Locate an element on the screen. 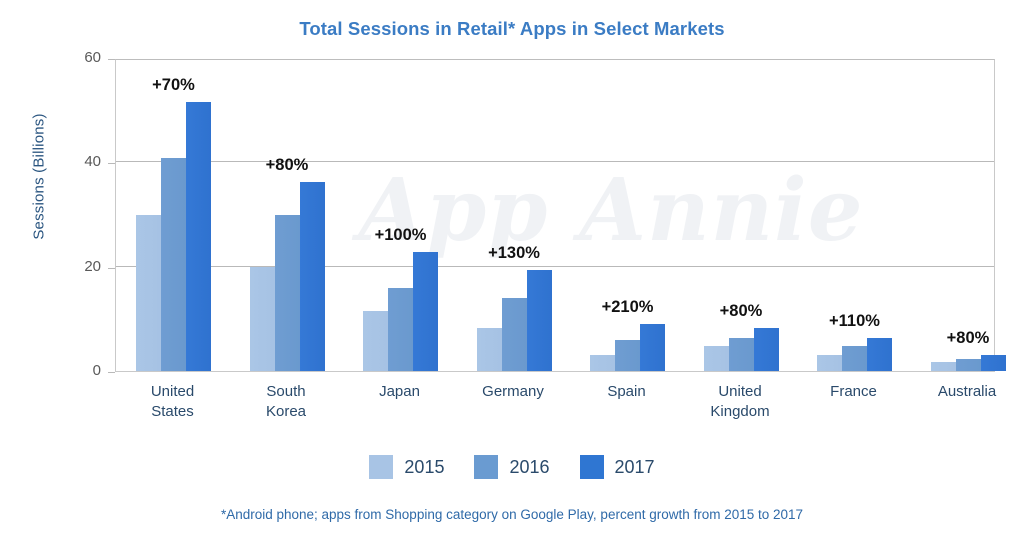 The height and width of the screenshot is (534, 1024). legend-swatch-2016 is located at coordinates (486, 467).